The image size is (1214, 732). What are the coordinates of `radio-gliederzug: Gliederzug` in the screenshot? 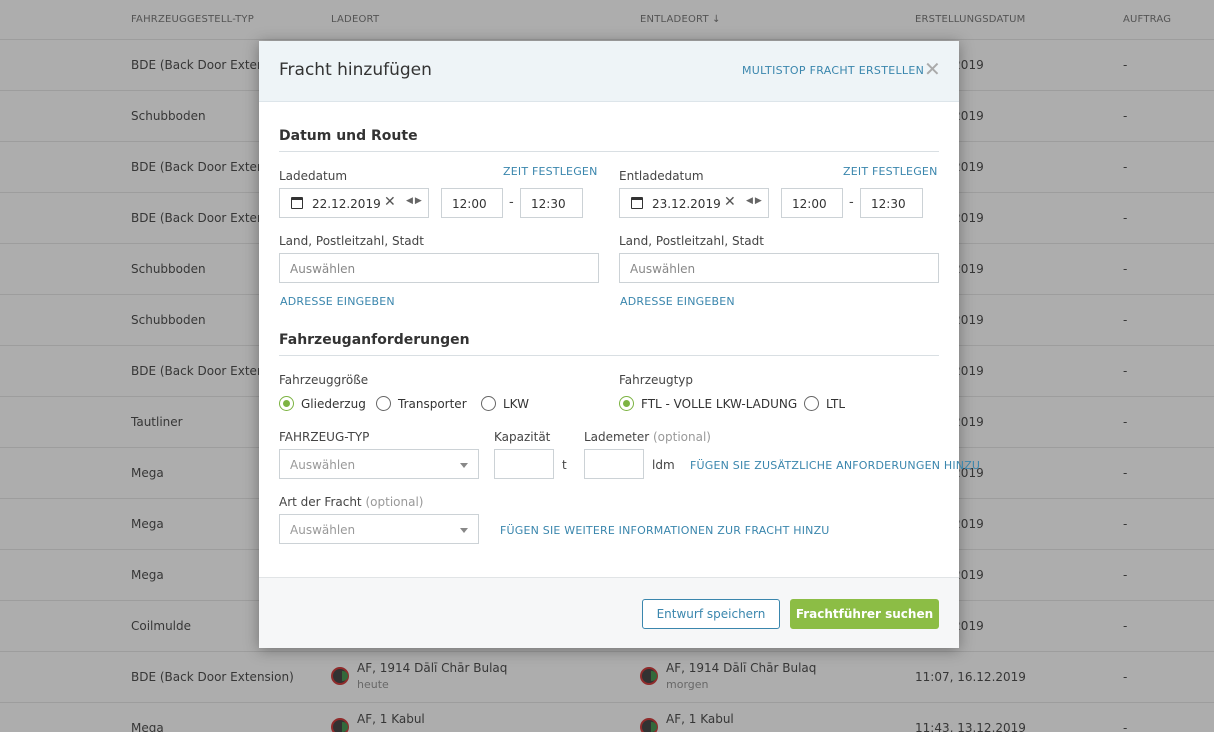 It's located at (322, 403).